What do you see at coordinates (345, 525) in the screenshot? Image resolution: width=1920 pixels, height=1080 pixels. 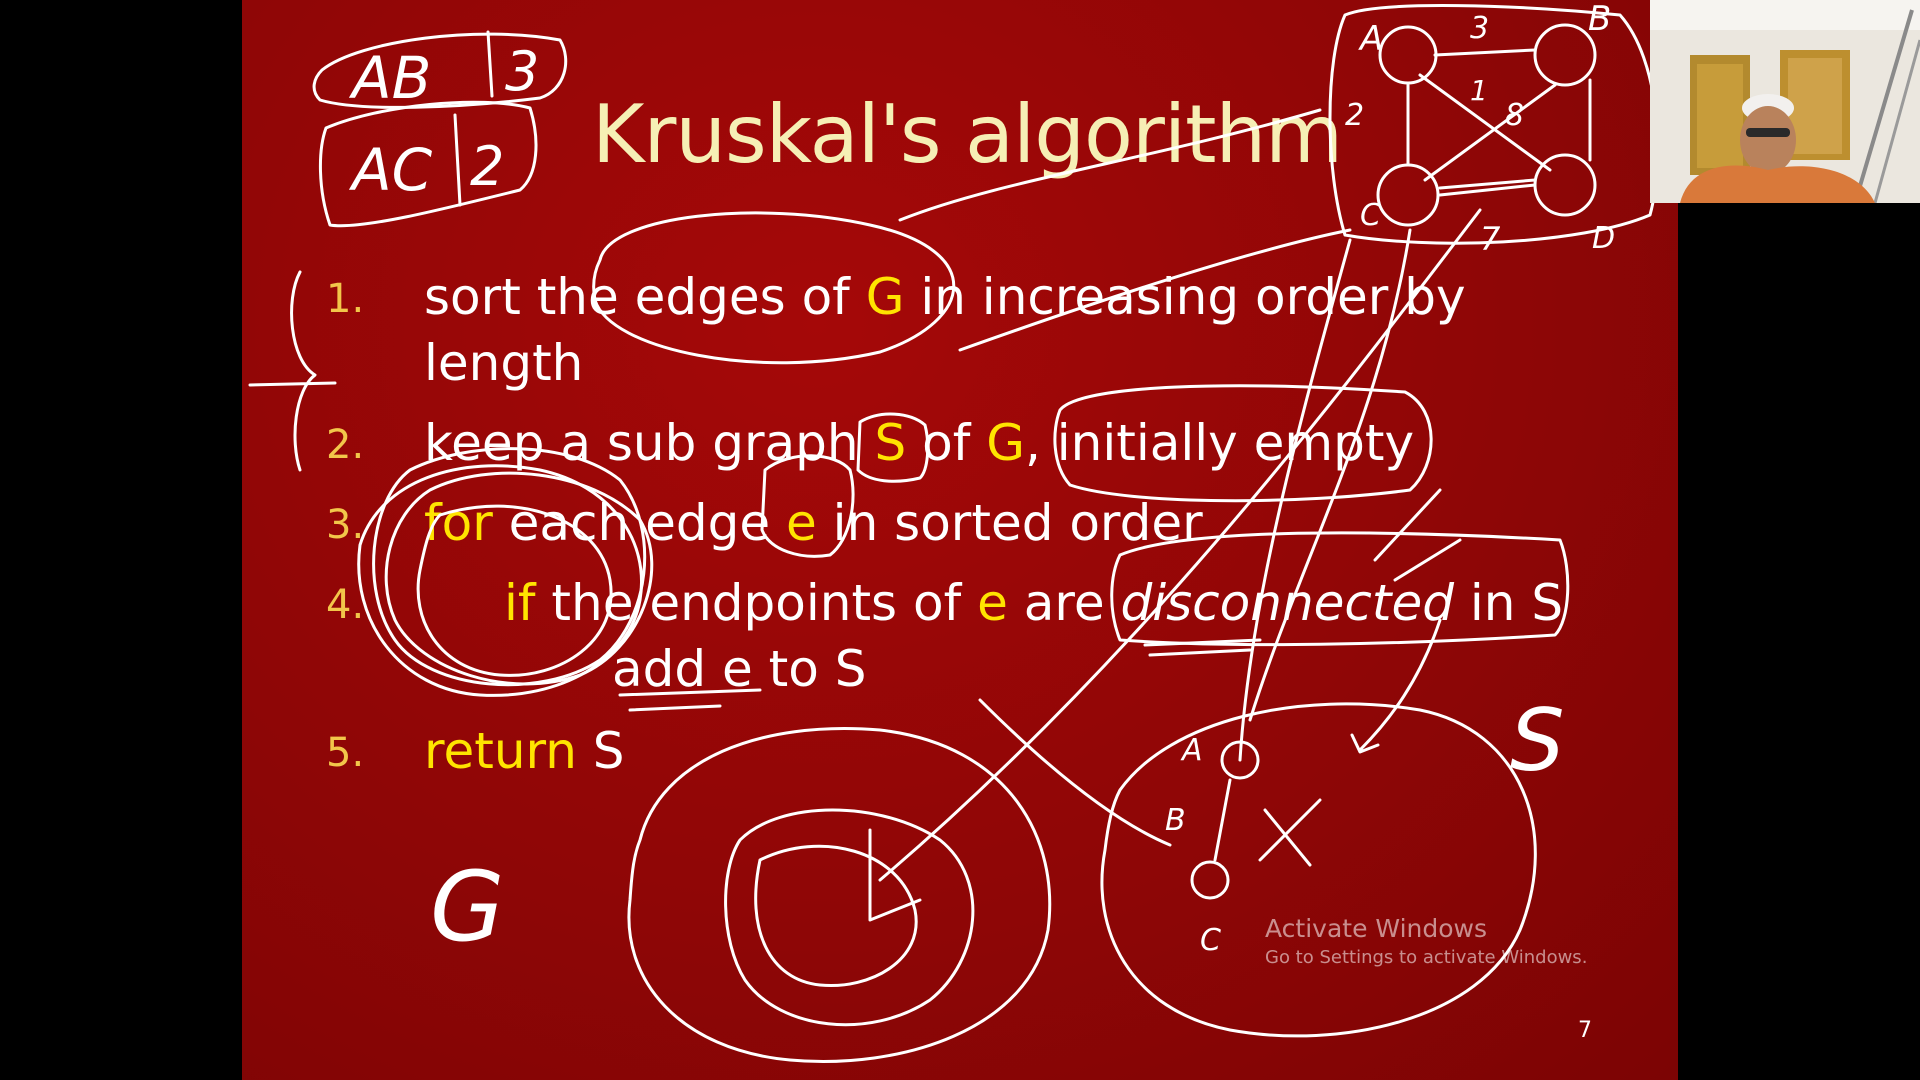 I see `step-number: 3.` at bounding box center [345, 525].